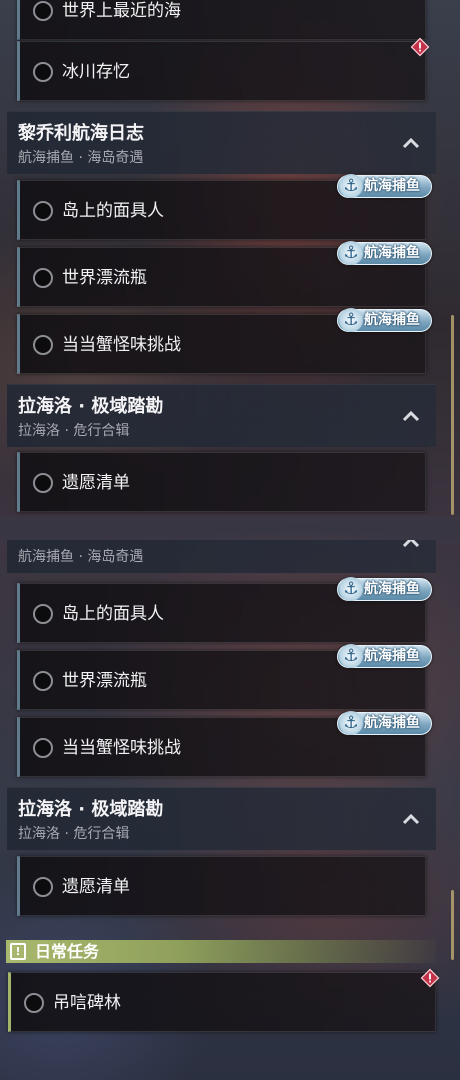 This screenshot has width=460, height=1080. What do you see at coordinates (96, 72) in the screenshot?
I see `quest-label: 冰川存忆` at bounding box center [96, 72].